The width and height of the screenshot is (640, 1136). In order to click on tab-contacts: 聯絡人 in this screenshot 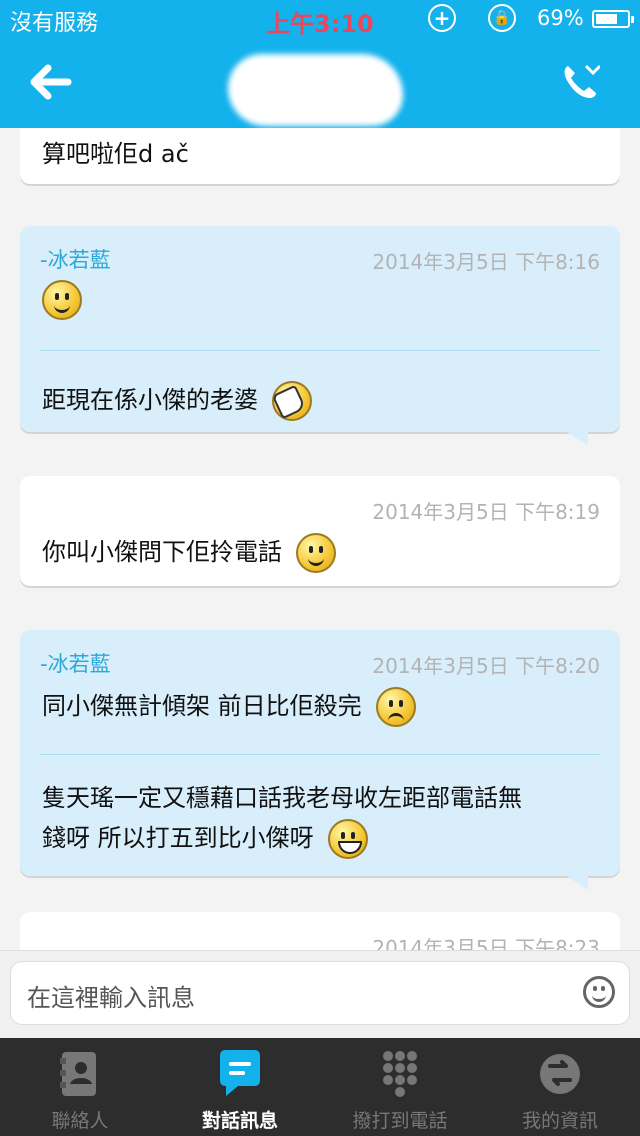, I will do `click(80, 1087)`.